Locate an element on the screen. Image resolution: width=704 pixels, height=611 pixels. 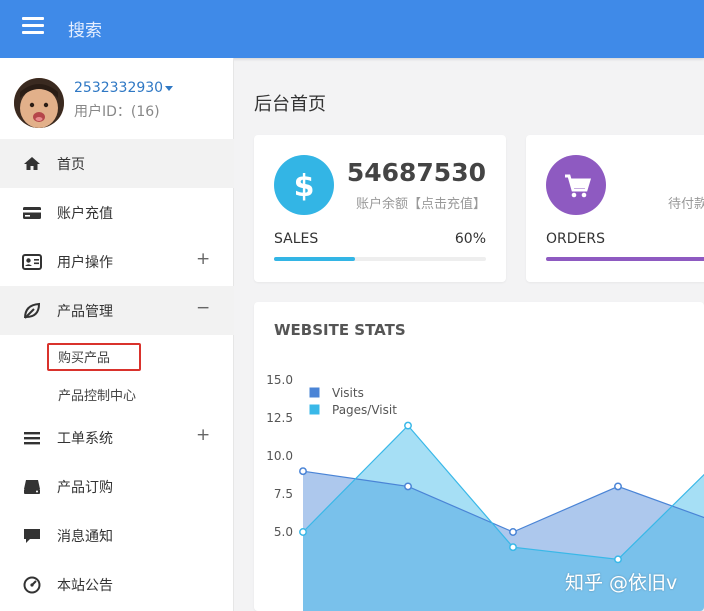
dashboard-icon is located at coordinates (32, 585).